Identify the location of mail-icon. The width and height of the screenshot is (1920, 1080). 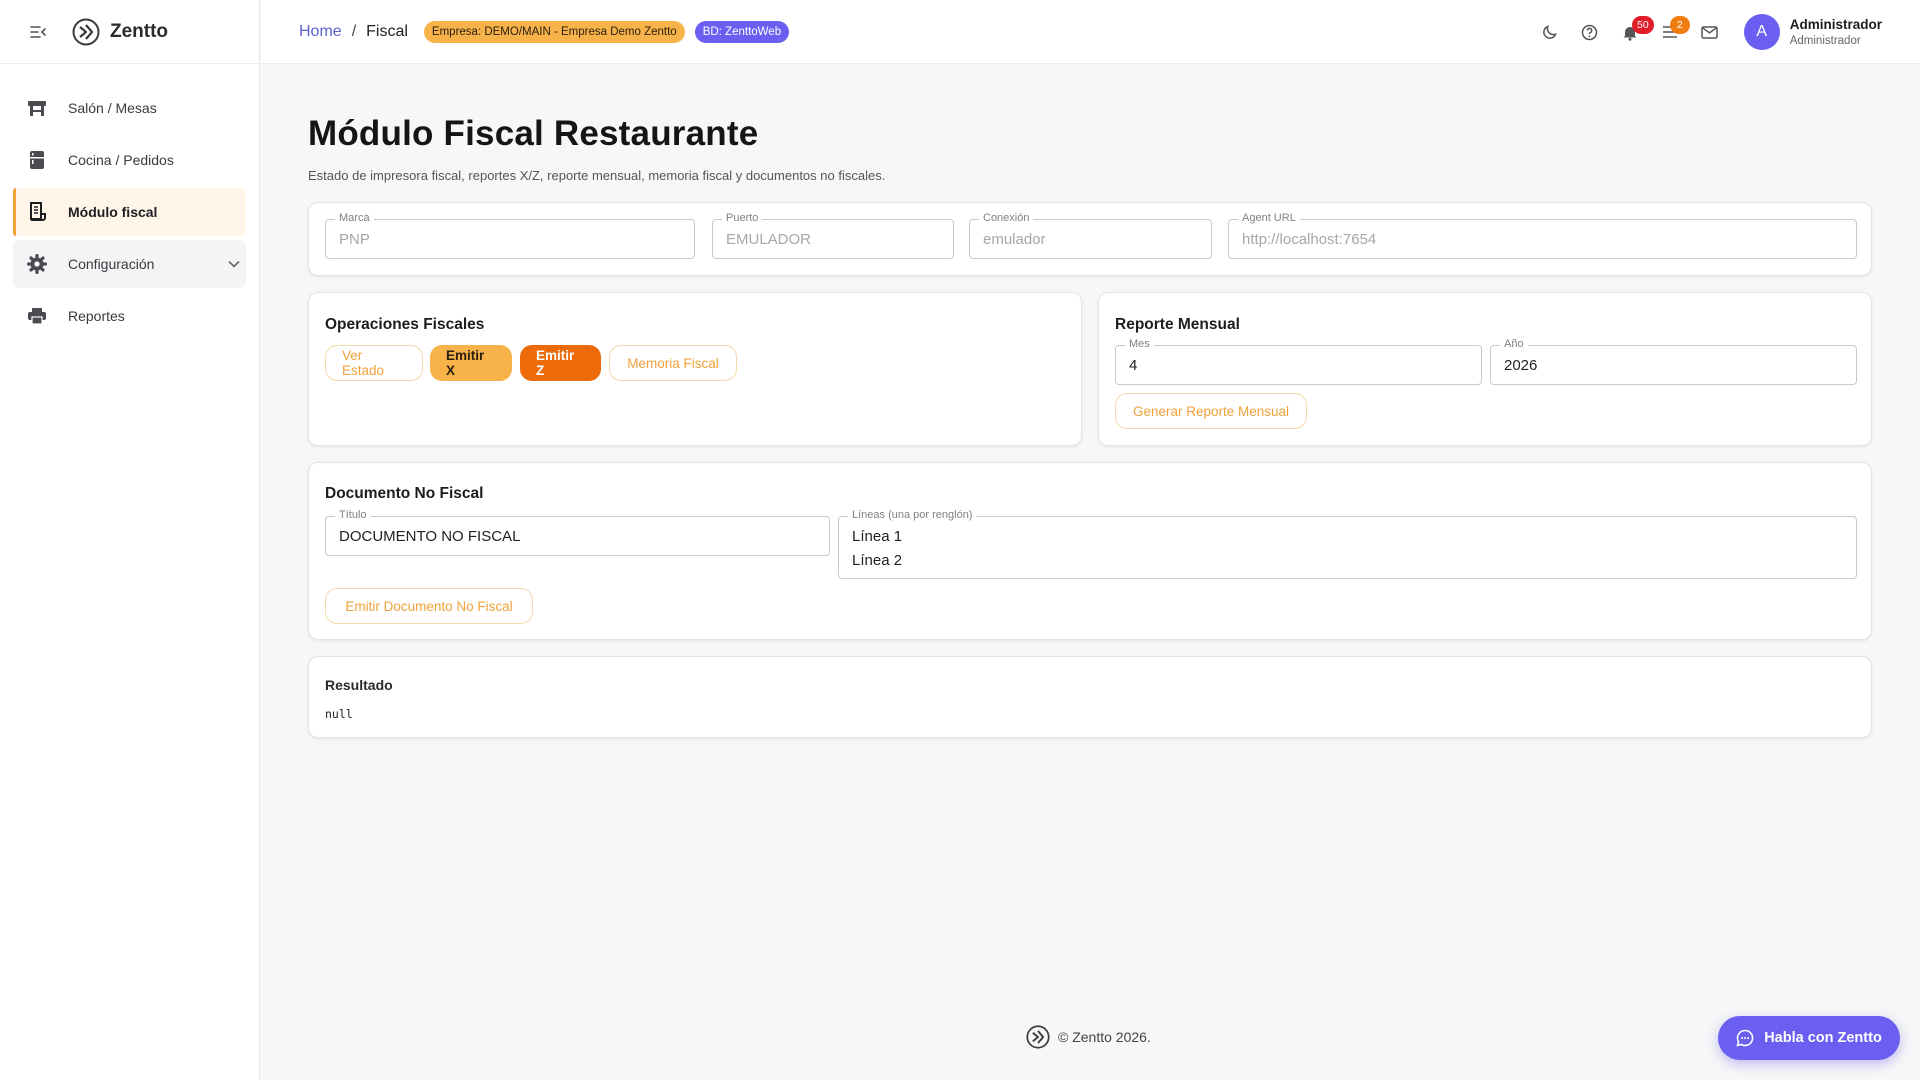
(1710, 32).